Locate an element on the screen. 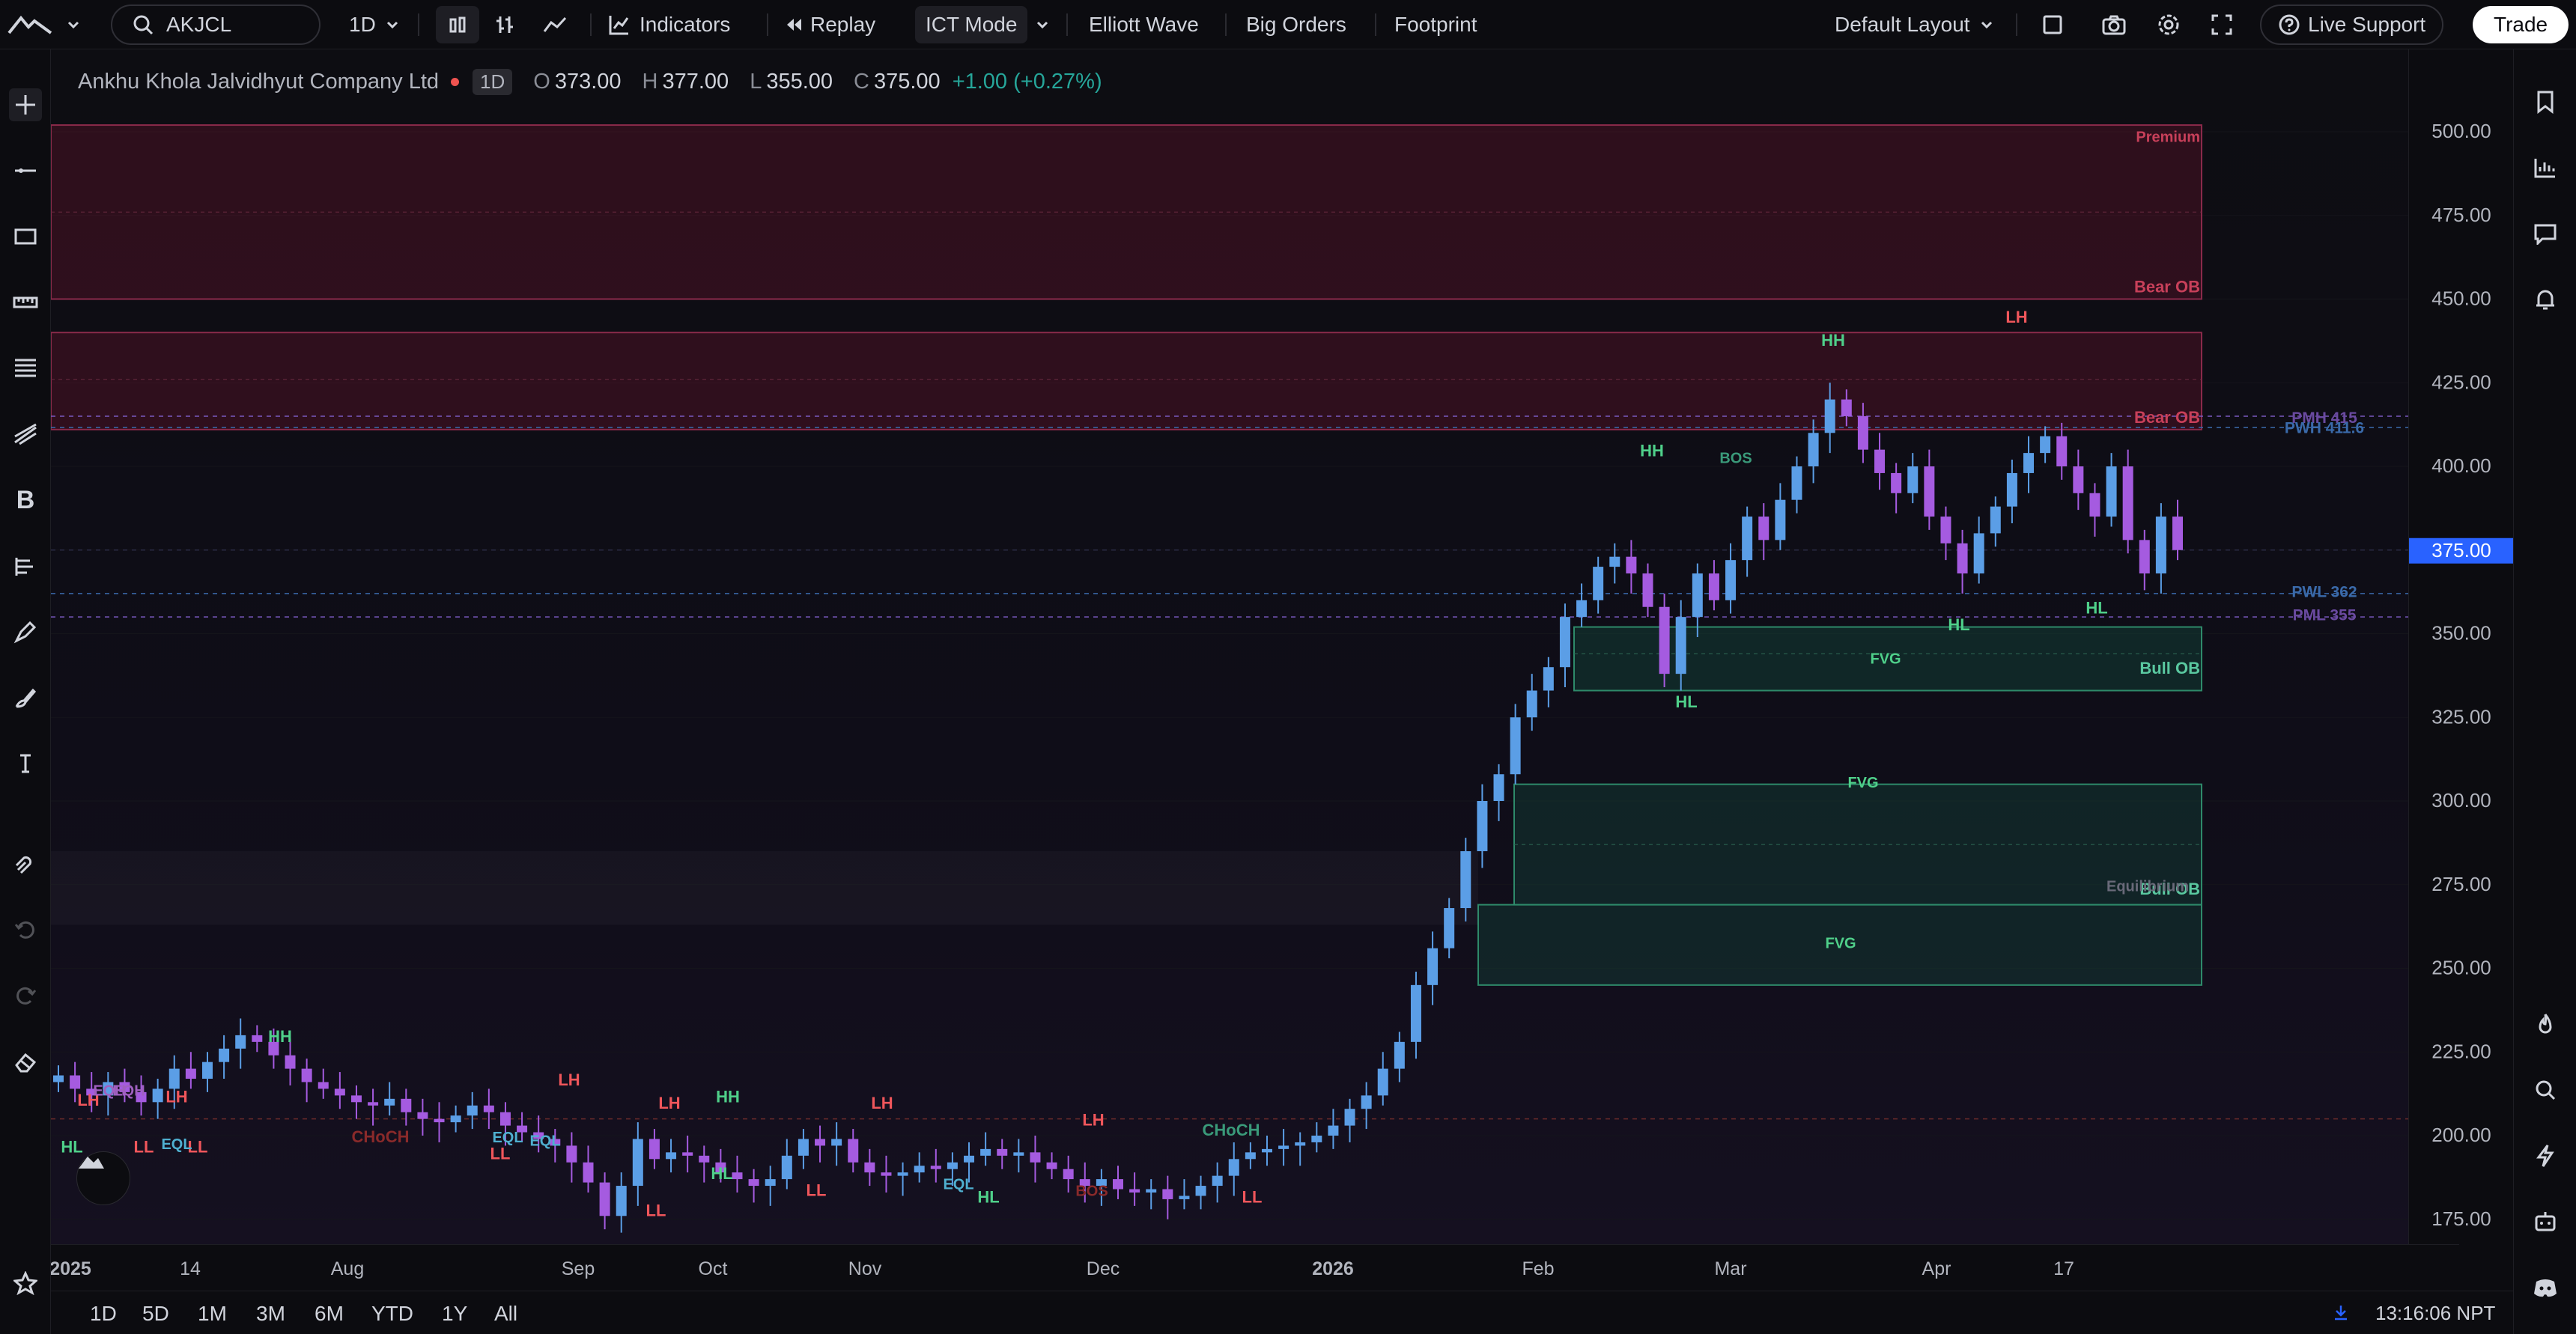 This screenshot has width=2576, height=1334. interval-select: 1D is located at coordinates (374, 24).